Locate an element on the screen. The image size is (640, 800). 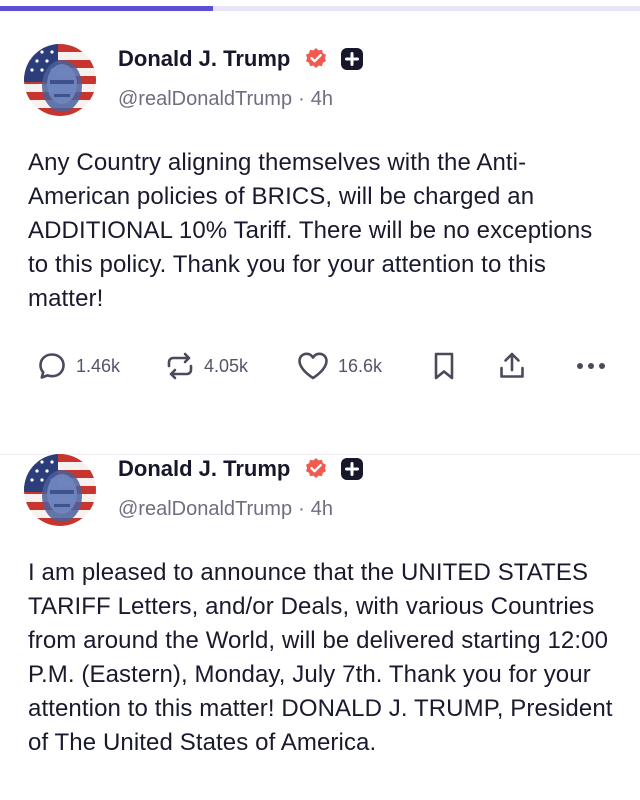
like-button: 16.6k is located at coordinates (339, 366).